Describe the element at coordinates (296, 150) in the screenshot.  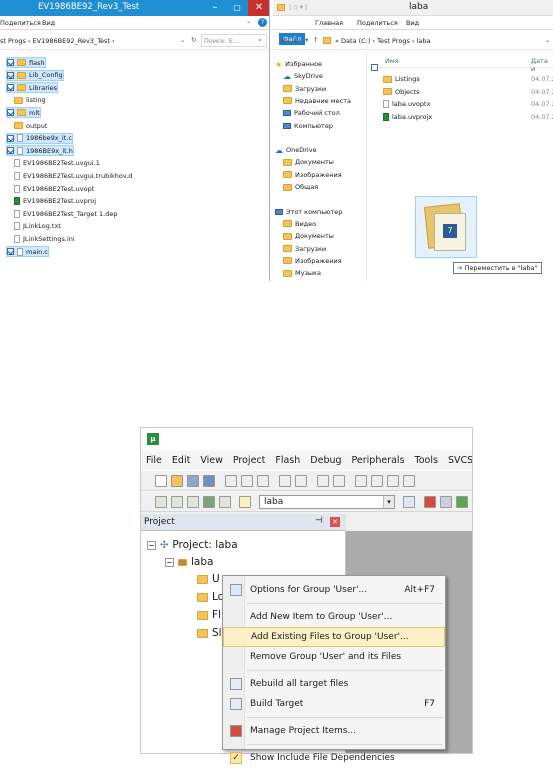
I see `nav-item: ☁ OneDrive` at that location.